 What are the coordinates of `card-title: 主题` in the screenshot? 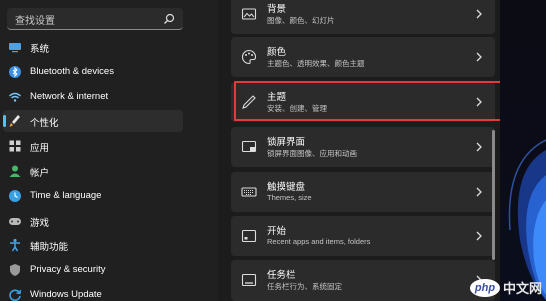 It's located at (277, 97).